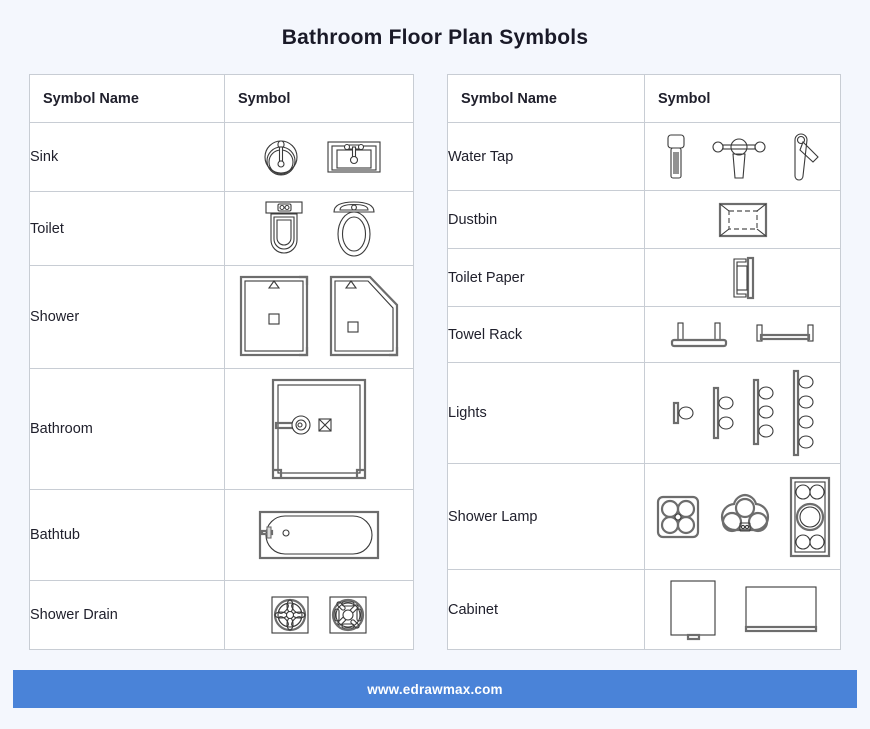  I want to click on symbol-name-shower-lamp: Shower Lamp, so click(546, 516).